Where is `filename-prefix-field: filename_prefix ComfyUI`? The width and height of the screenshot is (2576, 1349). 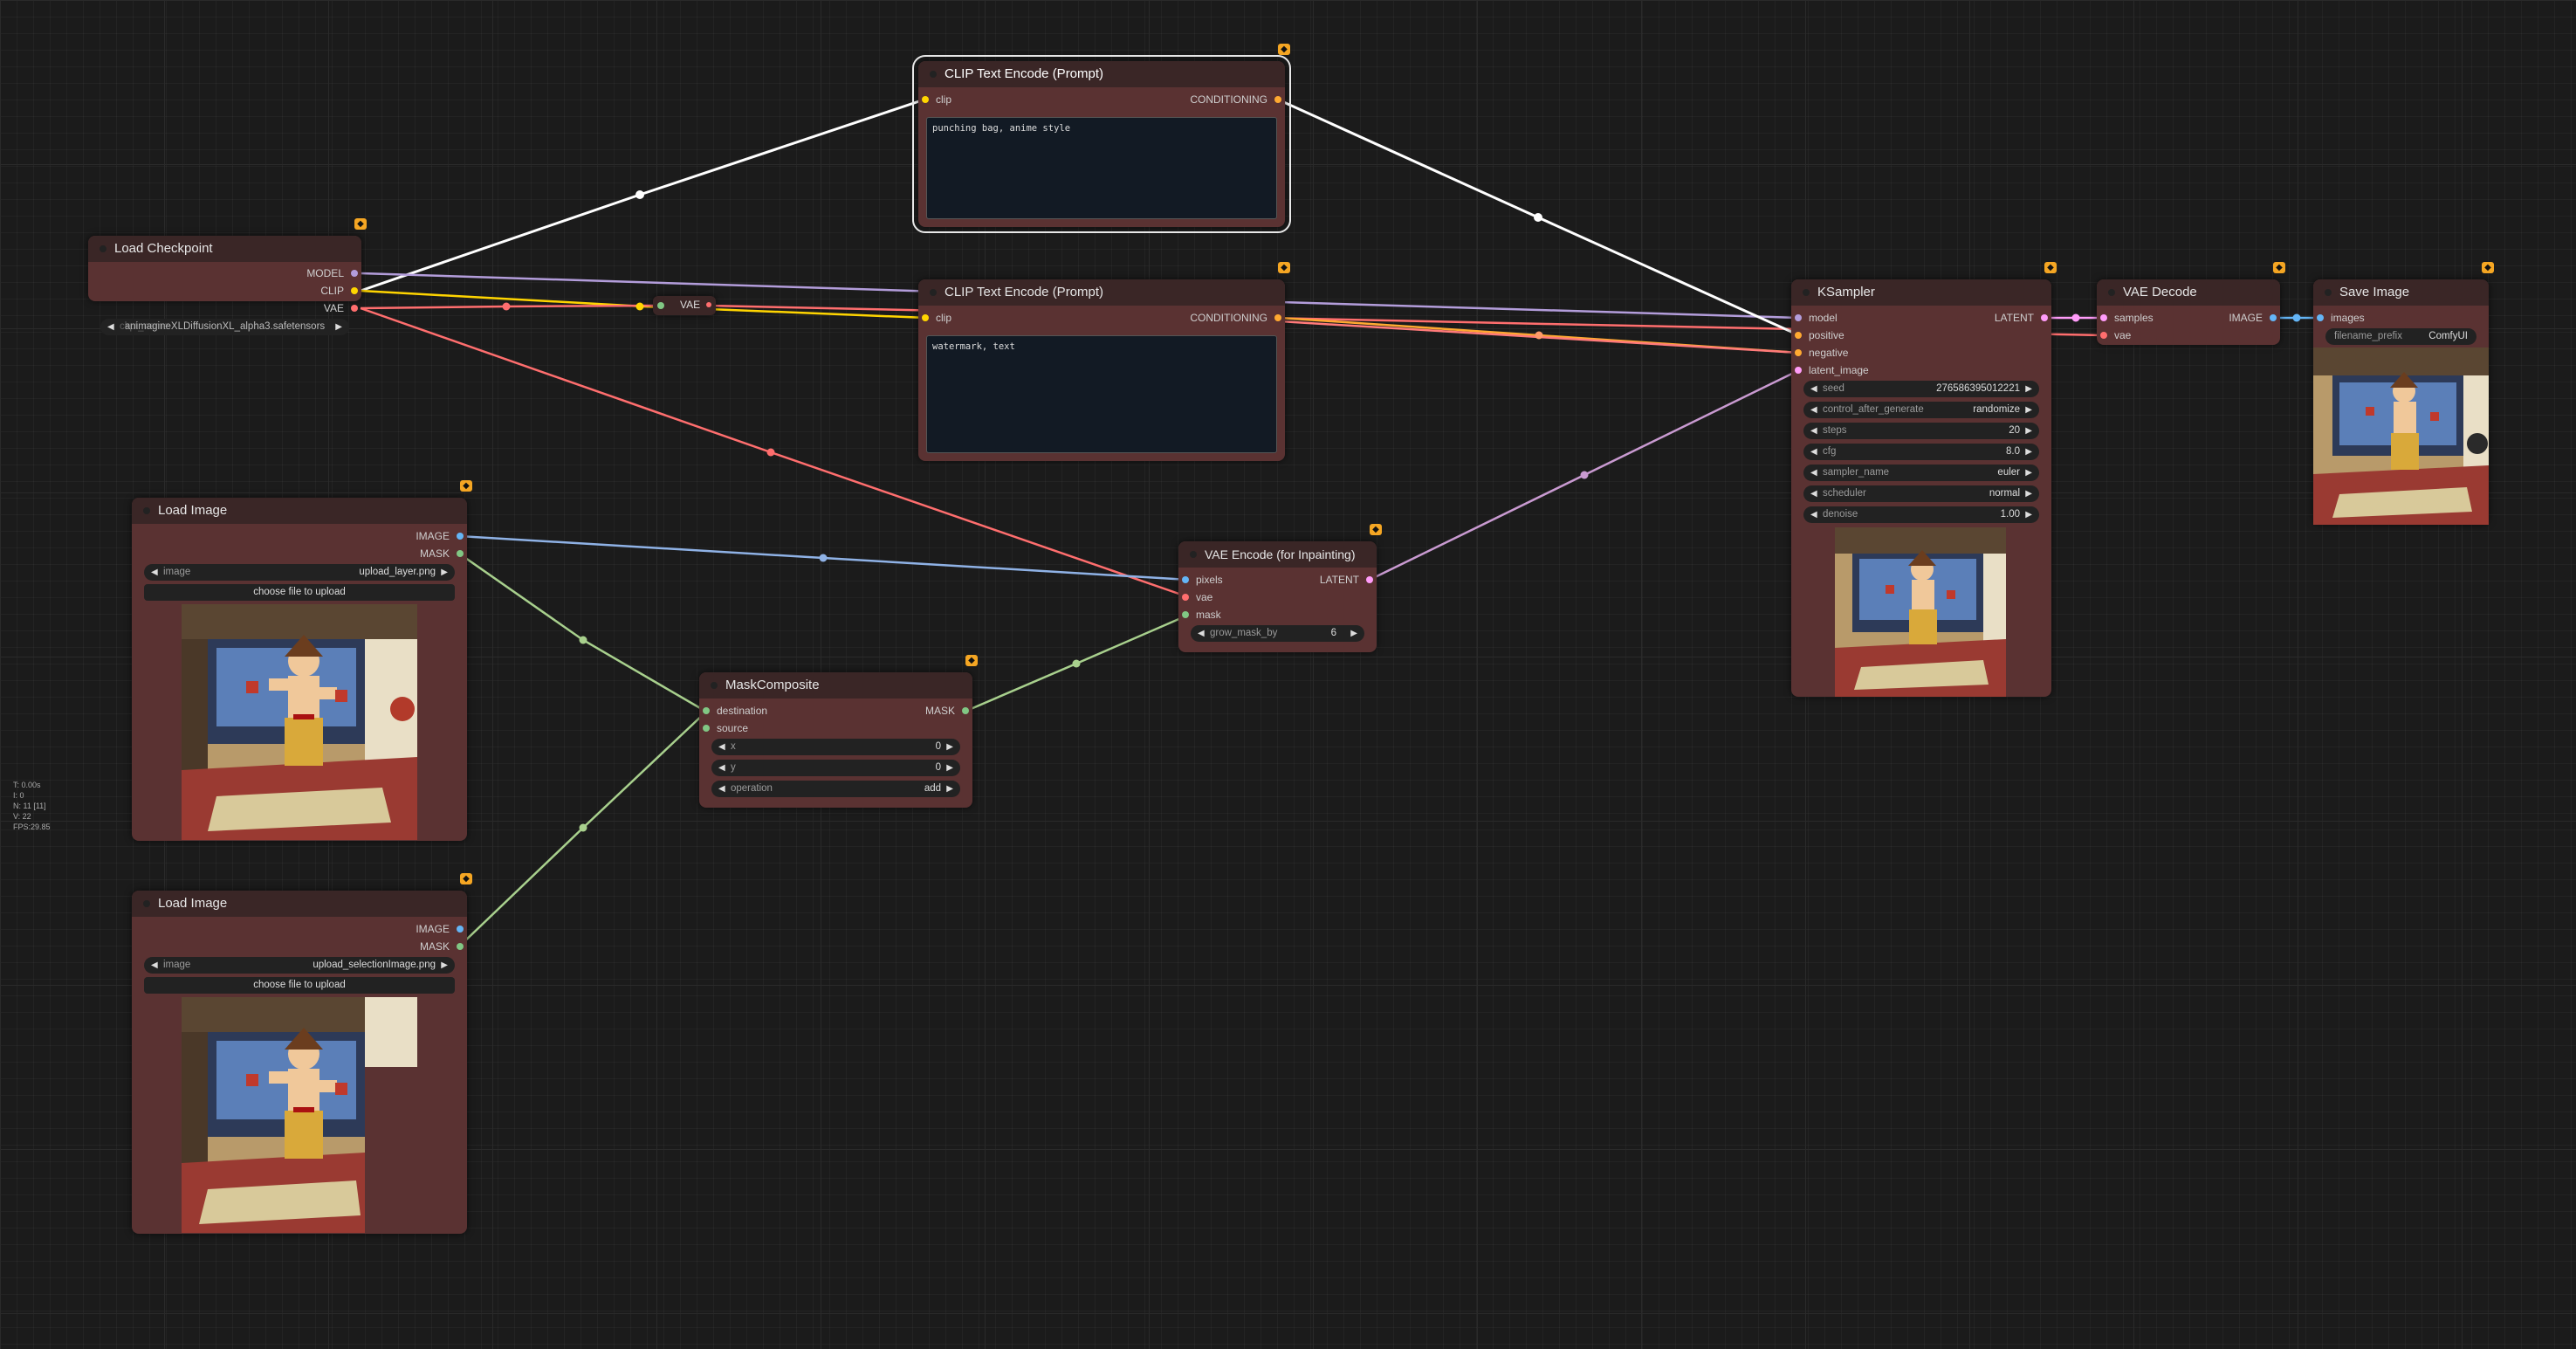
filename-prefix-field: filename_prefix ComfyUI is located at coordinates (2401, 336).